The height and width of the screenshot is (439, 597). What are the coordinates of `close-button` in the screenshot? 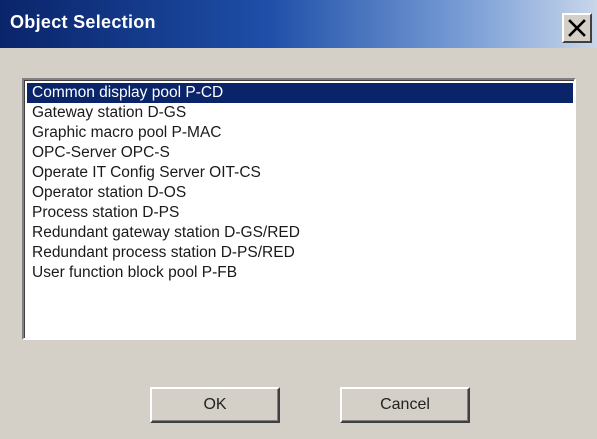 It's located at (577, 28).